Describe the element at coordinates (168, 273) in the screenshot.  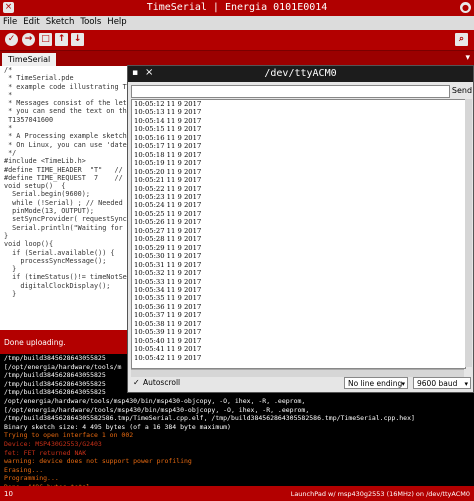
I see `serial-output-line: 10:05:32 11 9 2017` at that location.